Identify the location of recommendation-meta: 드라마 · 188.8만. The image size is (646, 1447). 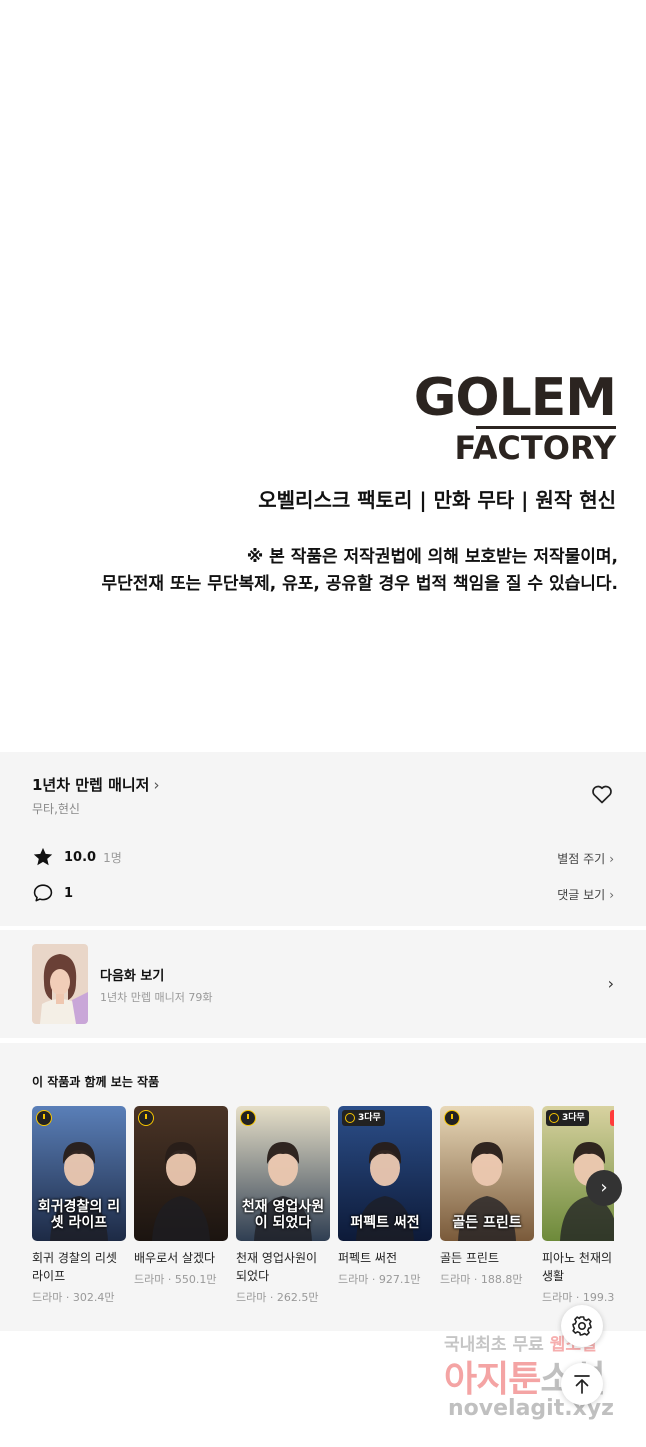
(481, 1279).